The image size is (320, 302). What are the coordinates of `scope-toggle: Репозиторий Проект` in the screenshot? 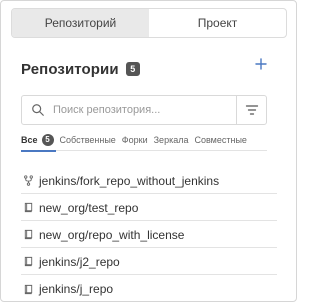 It's located at (149, 23).